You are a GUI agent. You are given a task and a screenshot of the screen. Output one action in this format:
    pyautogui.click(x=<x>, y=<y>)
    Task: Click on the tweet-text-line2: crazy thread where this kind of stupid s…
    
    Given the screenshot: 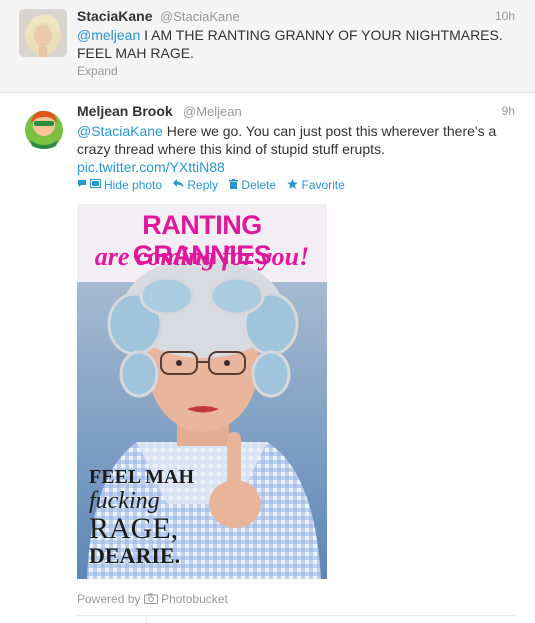 What is the action you would take?
    pyautogui.click(x=231, y=149)
    